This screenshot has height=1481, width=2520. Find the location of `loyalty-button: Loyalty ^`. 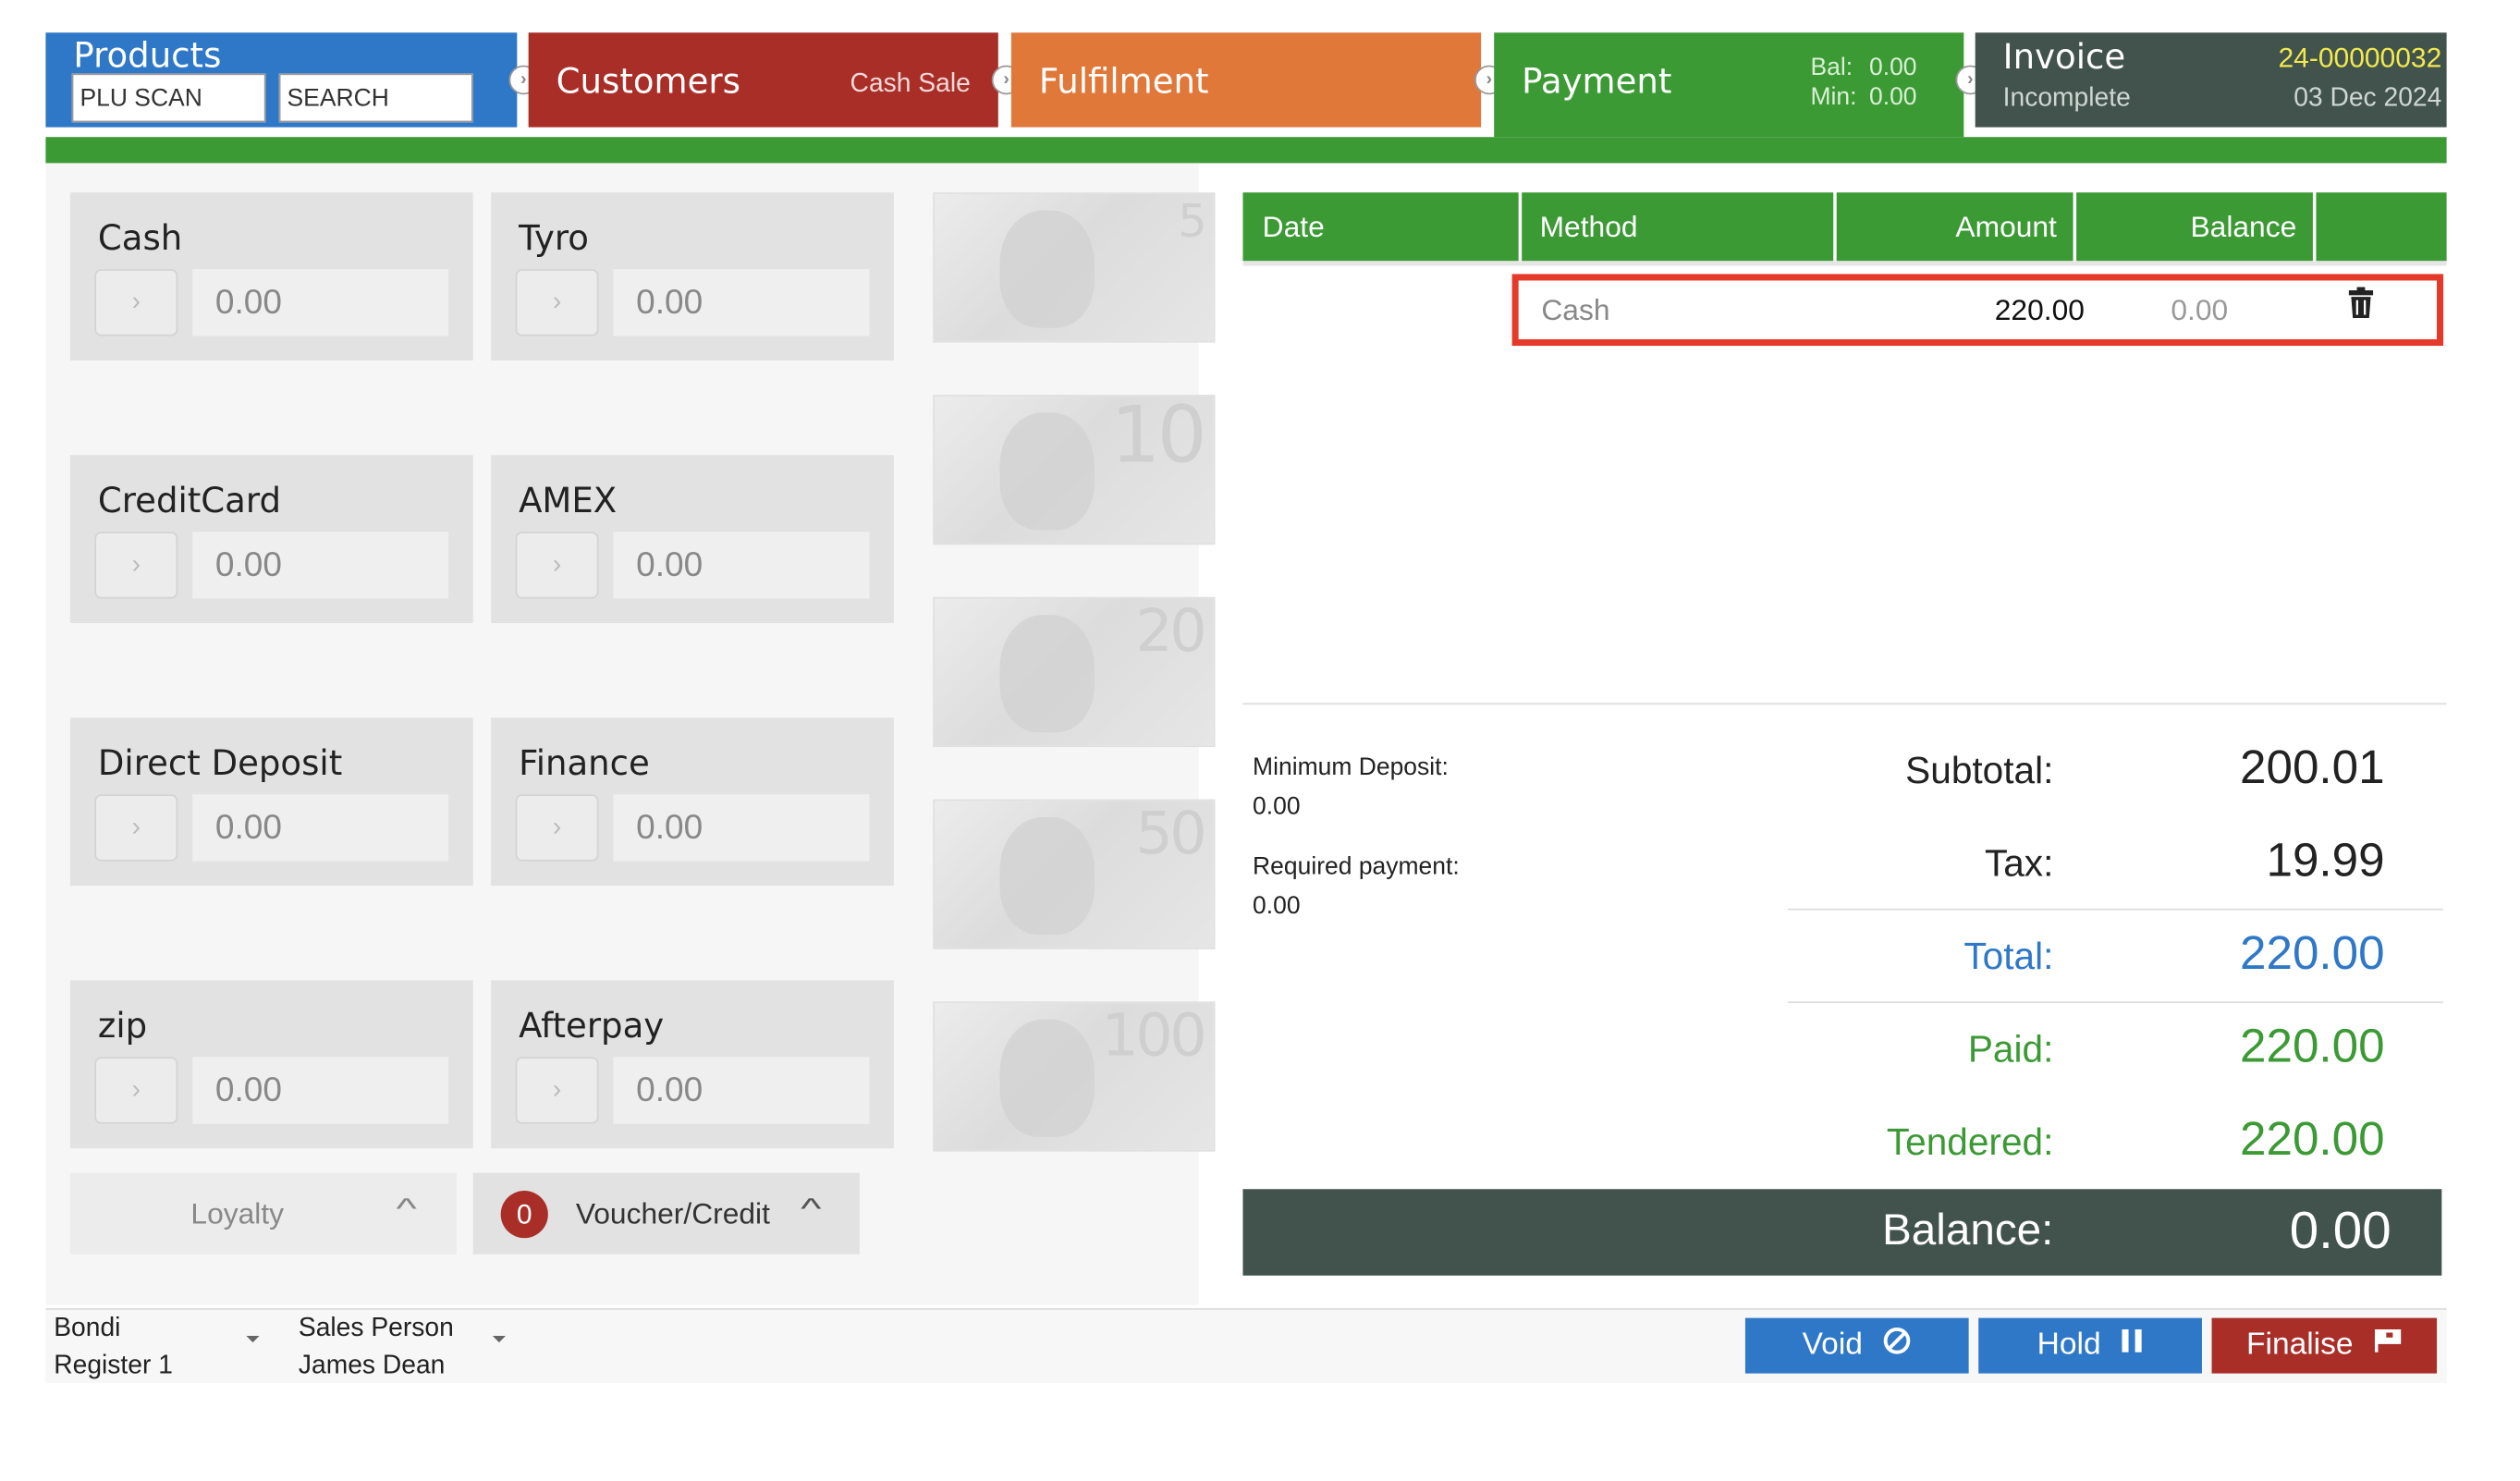

loyalty-button: Loyalty ^ is located at coordinates (263, 1213).